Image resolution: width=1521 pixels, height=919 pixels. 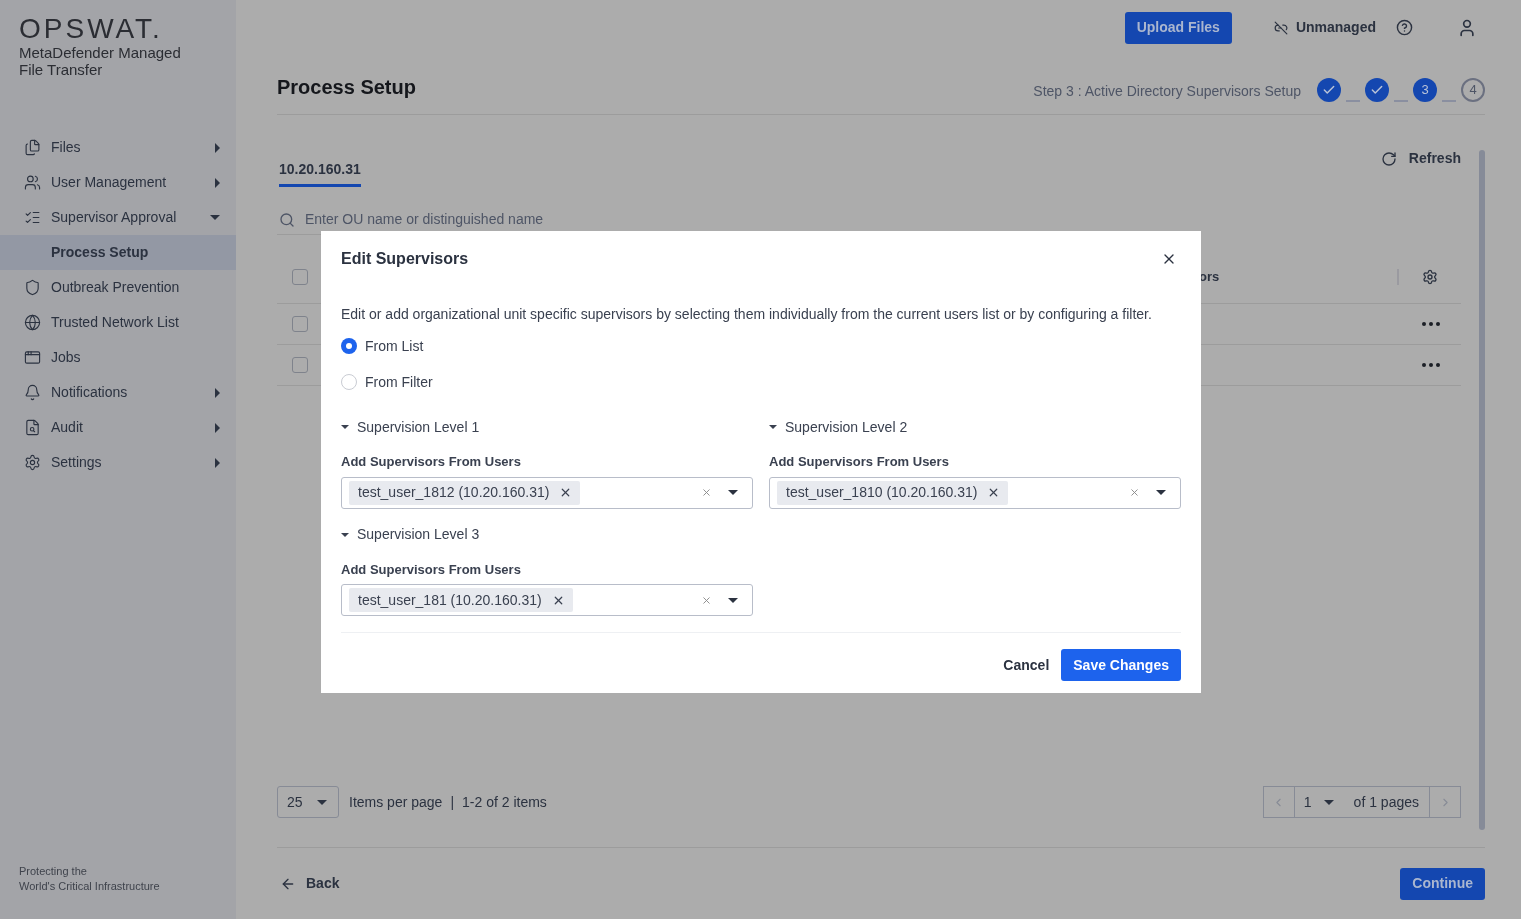 What do you see at coordinates (761, 346) in the screenshot?
I see `radio-option: From List` at bounding box center [761, 346].